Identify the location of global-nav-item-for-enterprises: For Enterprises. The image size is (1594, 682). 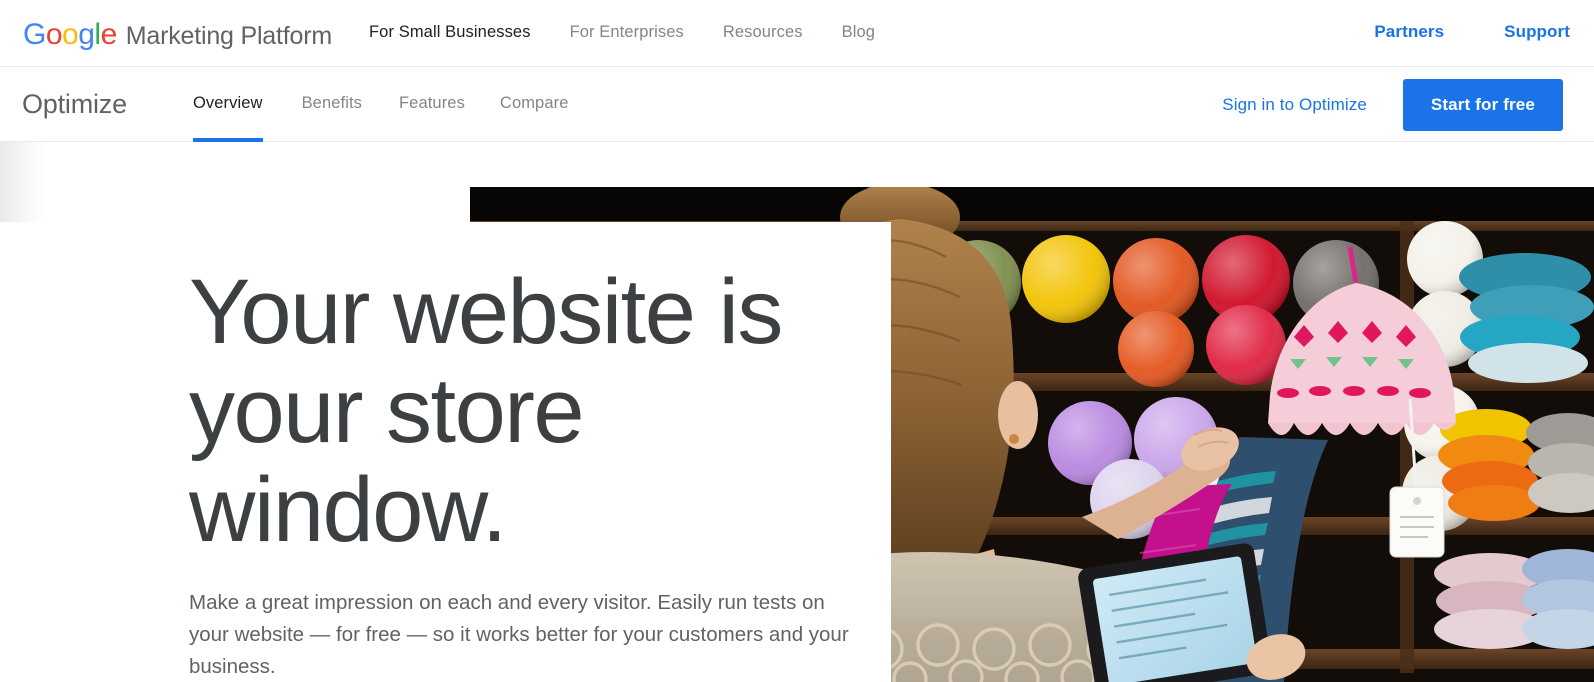
(627, 32).